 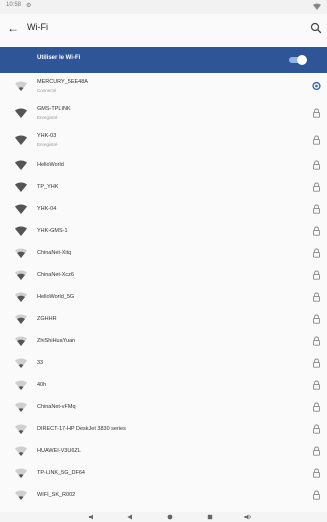 I want to click on back-button: ←, so click(x=13, y=28).